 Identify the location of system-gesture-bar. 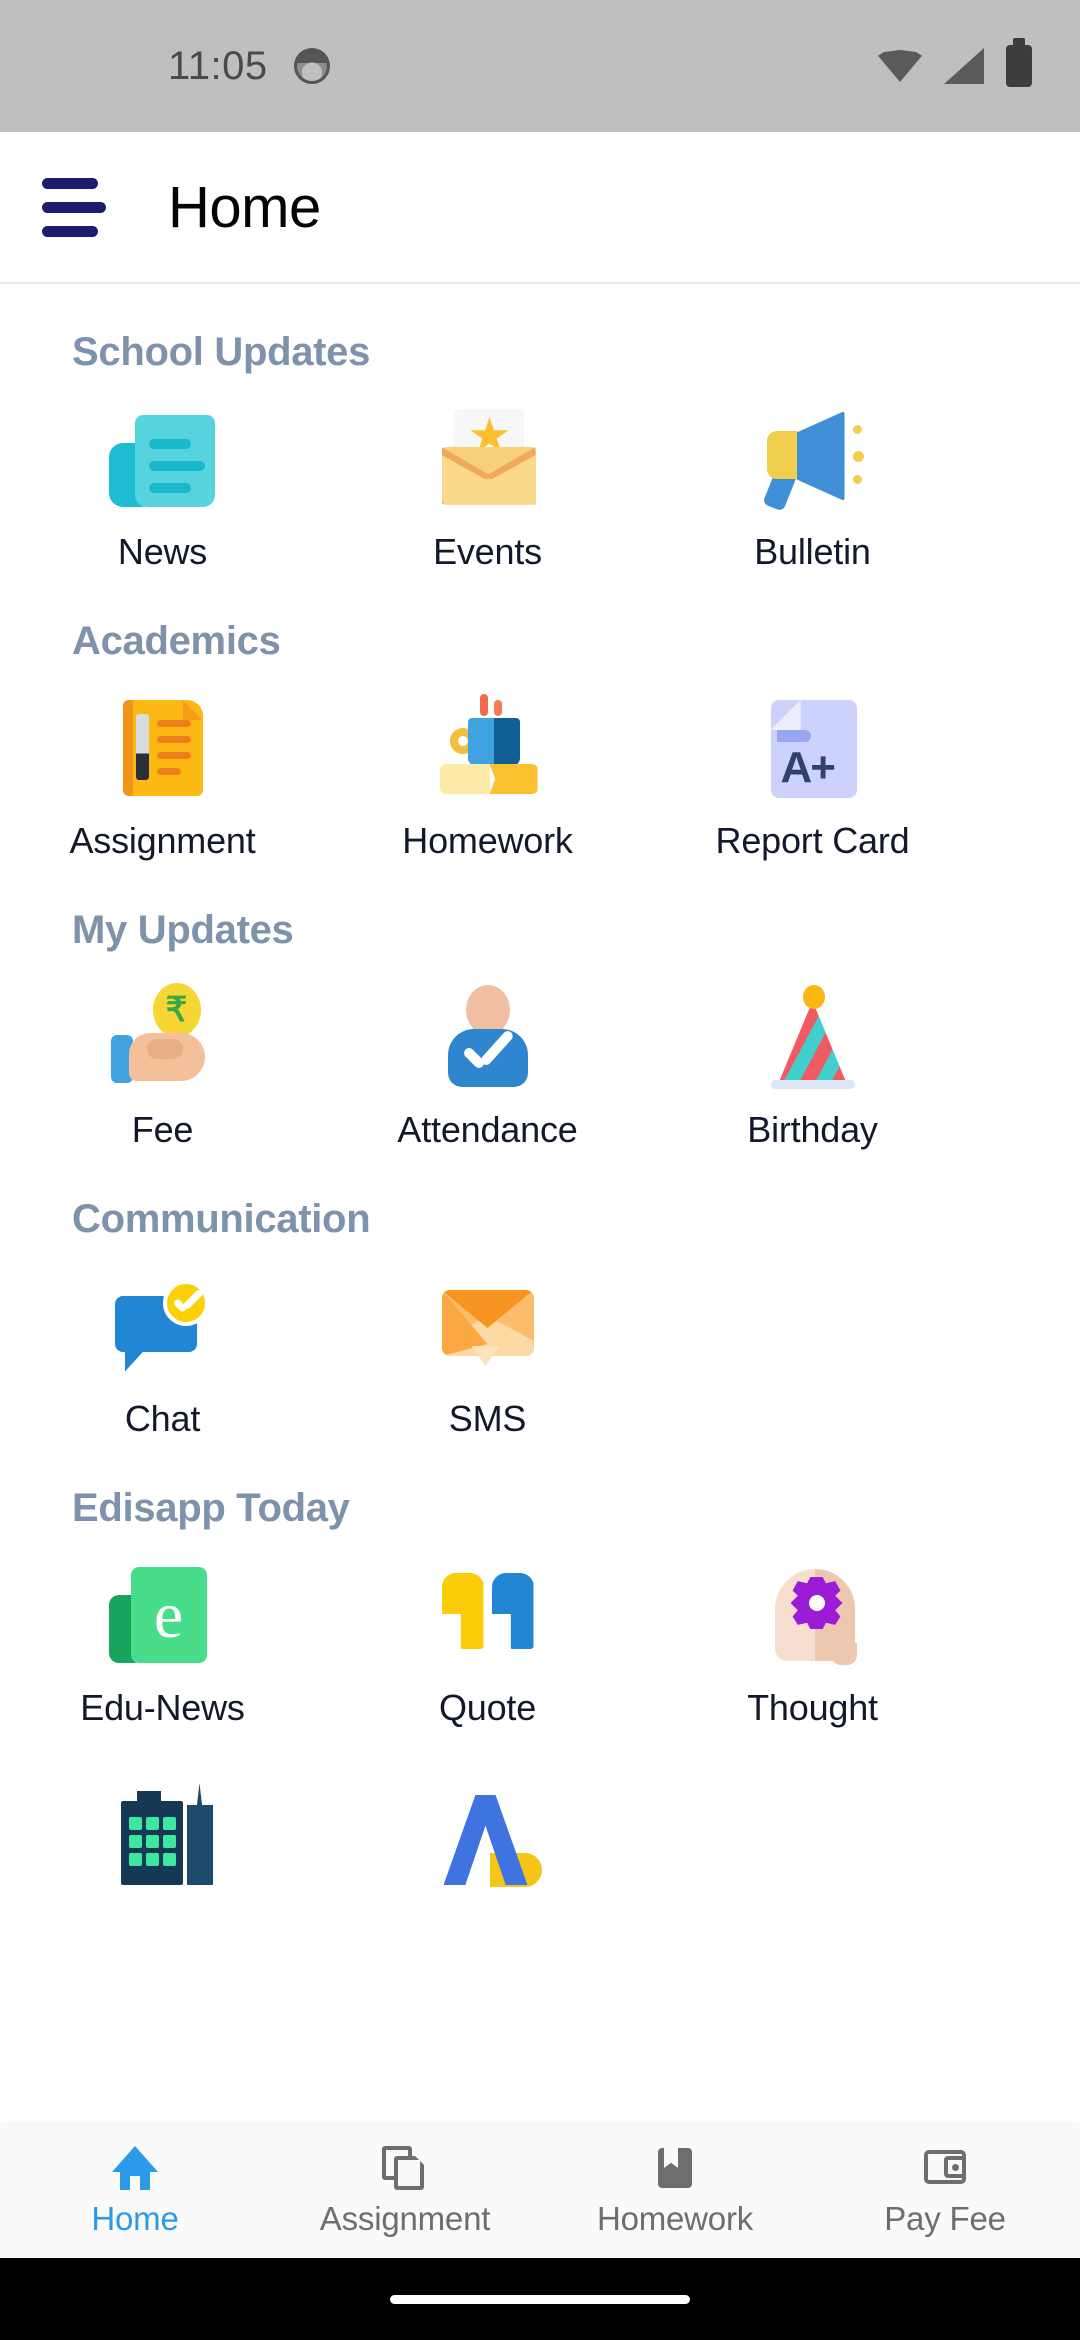
(540, 2299).